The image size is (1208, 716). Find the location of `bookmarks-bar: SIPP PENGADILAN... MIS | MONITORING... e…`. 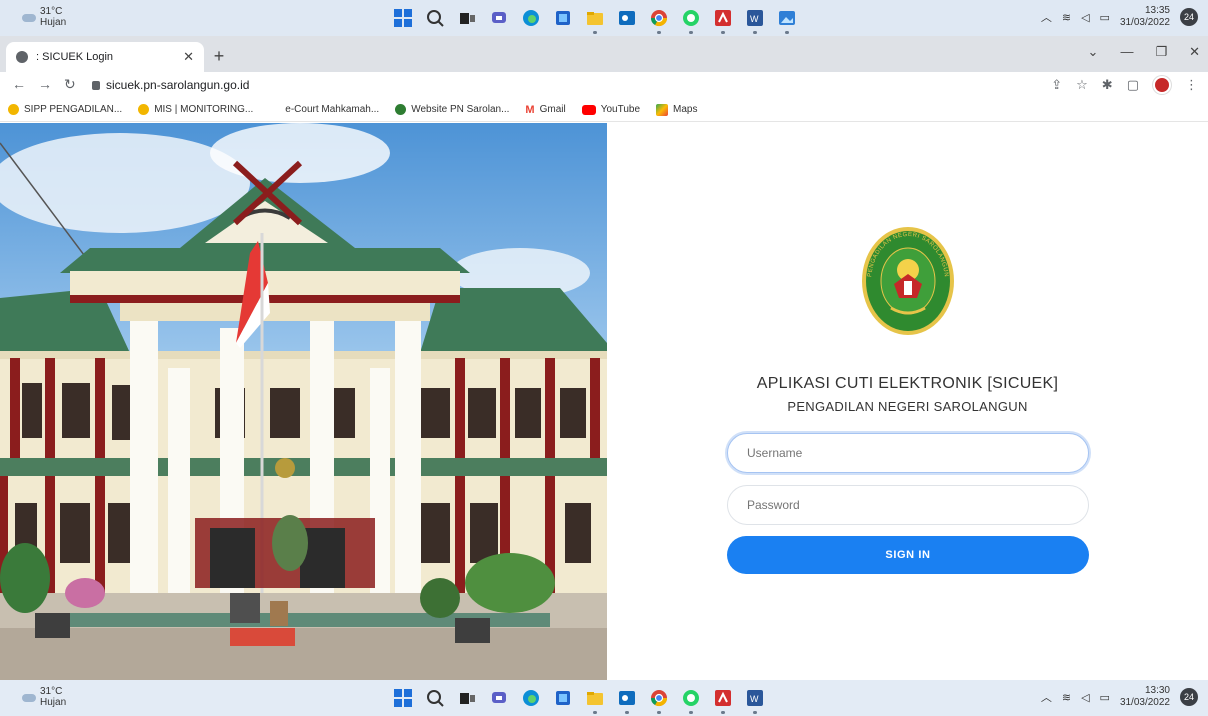

bookmarks-bar: SIPP PENGADILAN... MIS | MONITORING... e… is located at coordinates (604, 110).